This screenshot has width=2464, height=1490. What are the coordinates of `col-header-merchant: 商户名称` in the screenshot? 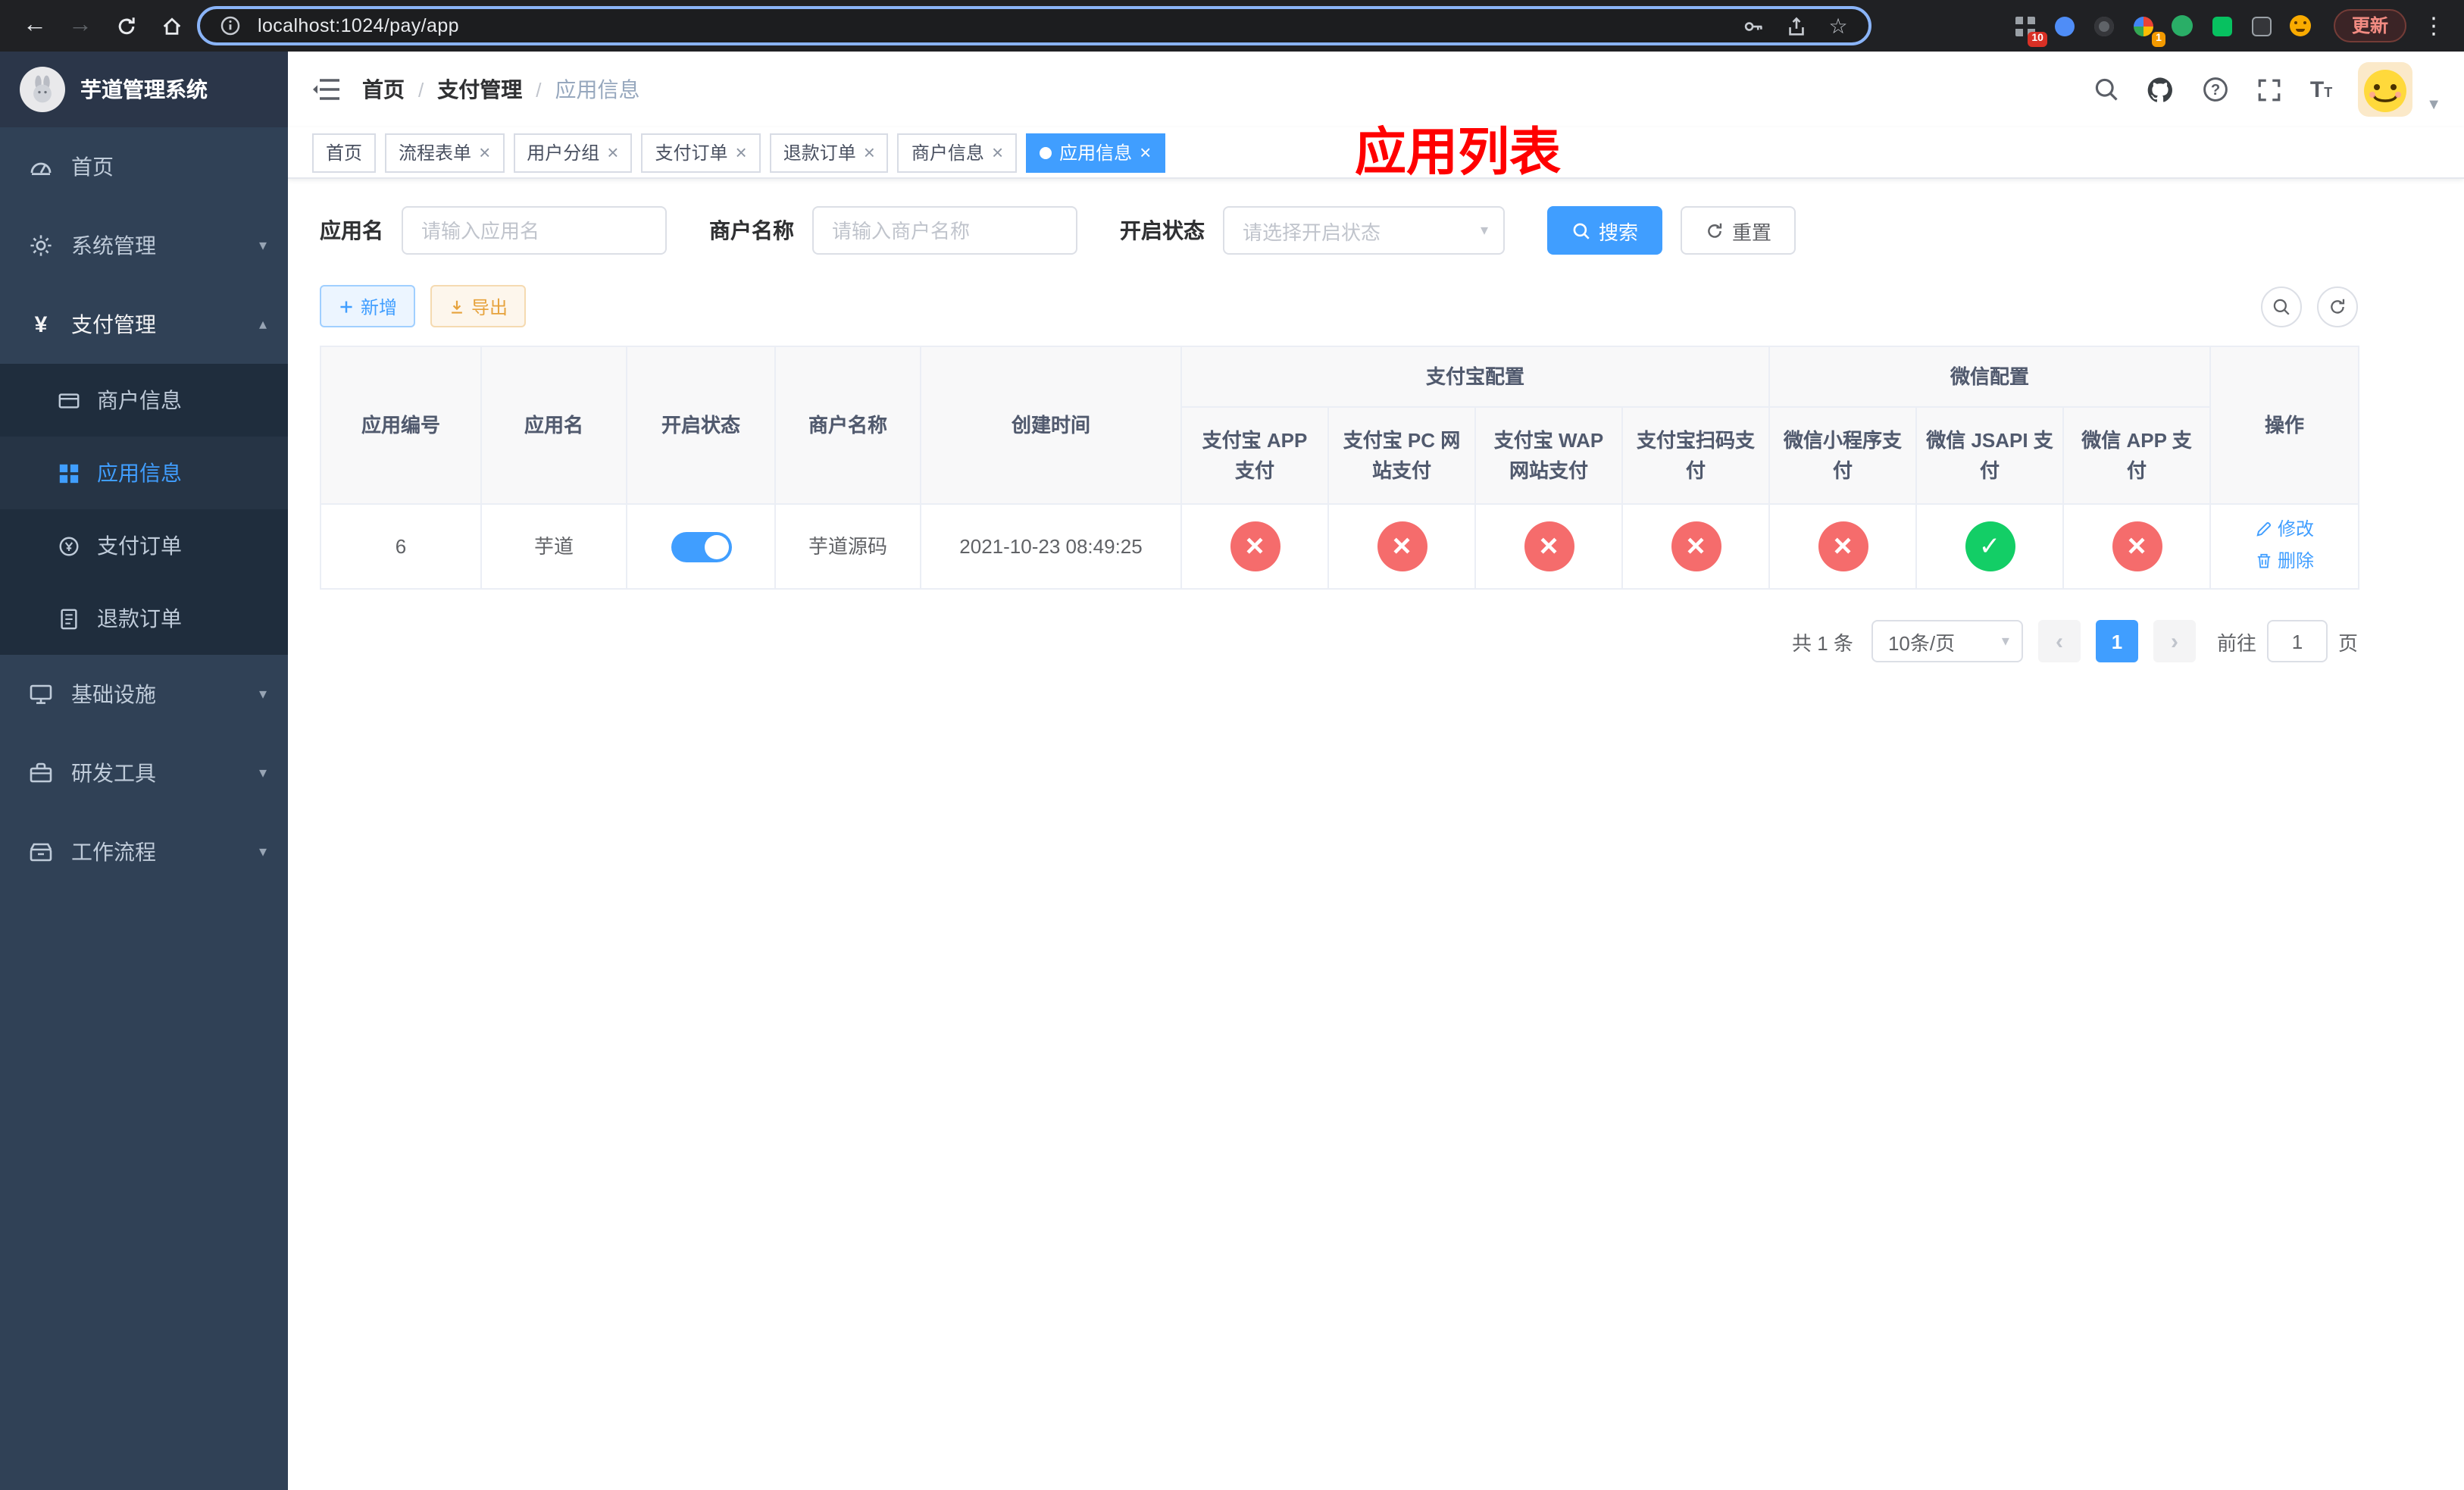 It's located at (847, 426).